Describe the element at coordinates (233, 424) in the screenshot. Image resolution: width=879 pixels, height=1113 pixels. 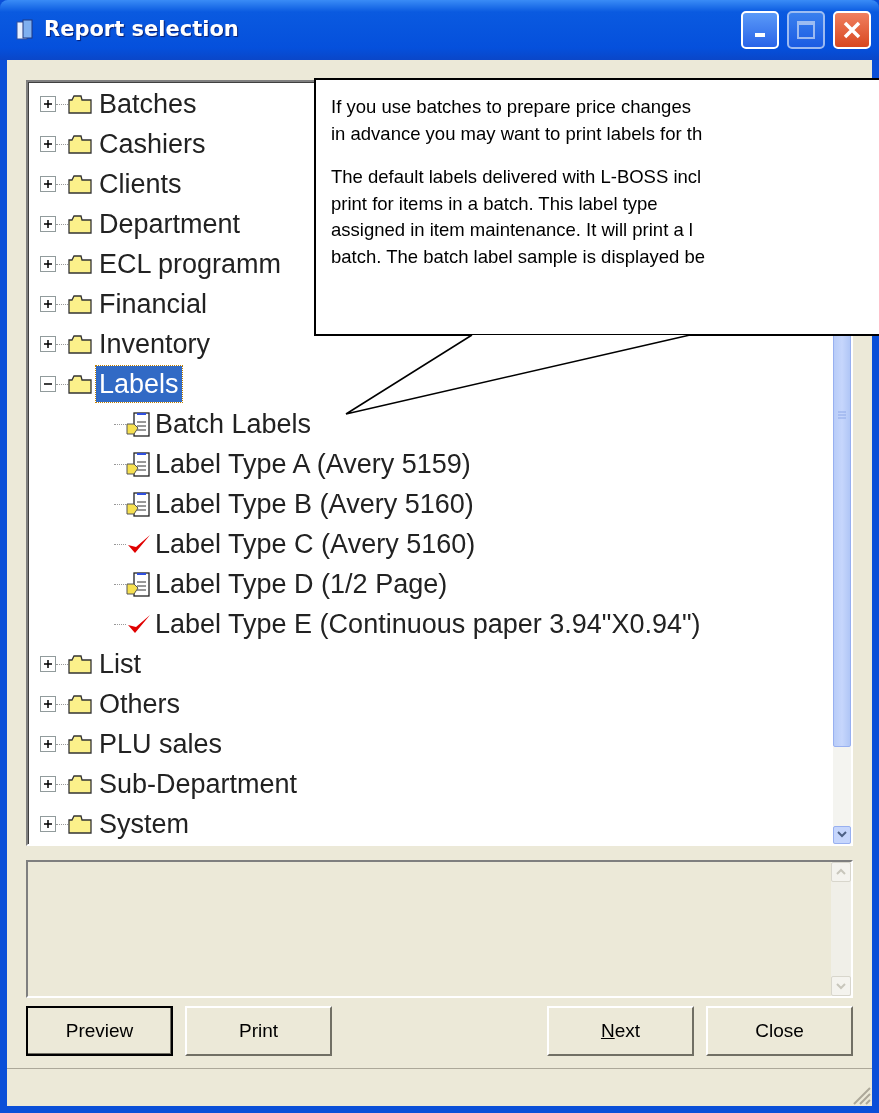
I see `tree-item: Batch Labels` at that location.